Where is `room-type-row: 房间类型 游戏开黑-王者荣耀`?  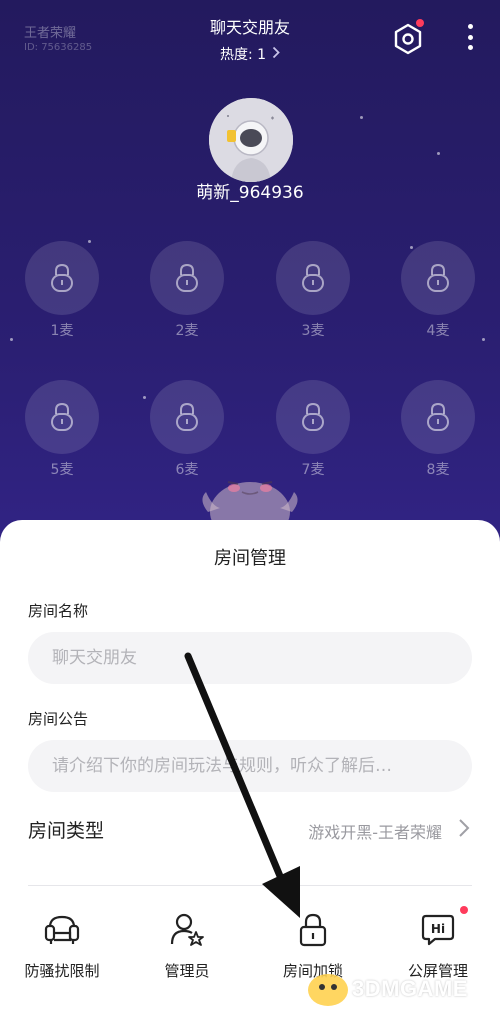
room-type-row: 房间类型 游戏开黑-王者荣耀 is located at coordinates (250, 830).